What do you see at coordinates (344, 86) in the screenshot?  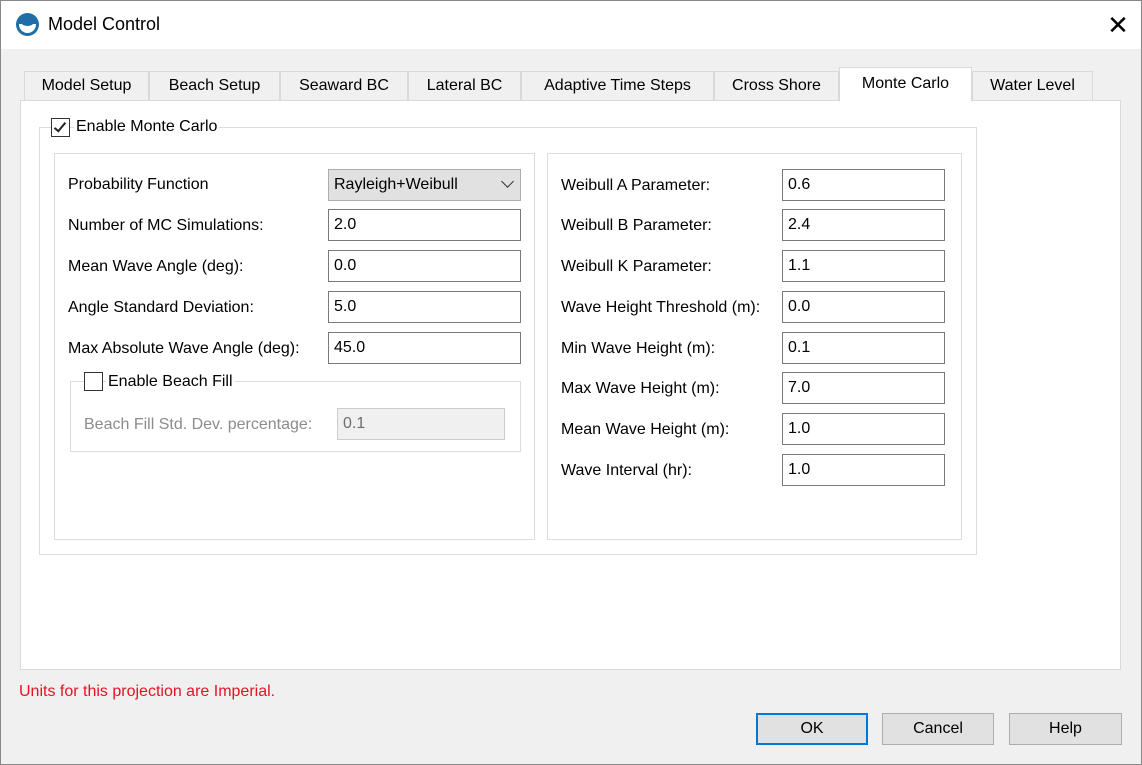 I see `tab-seaward-bc: Seaward BC` at bounding box center [344, 86].